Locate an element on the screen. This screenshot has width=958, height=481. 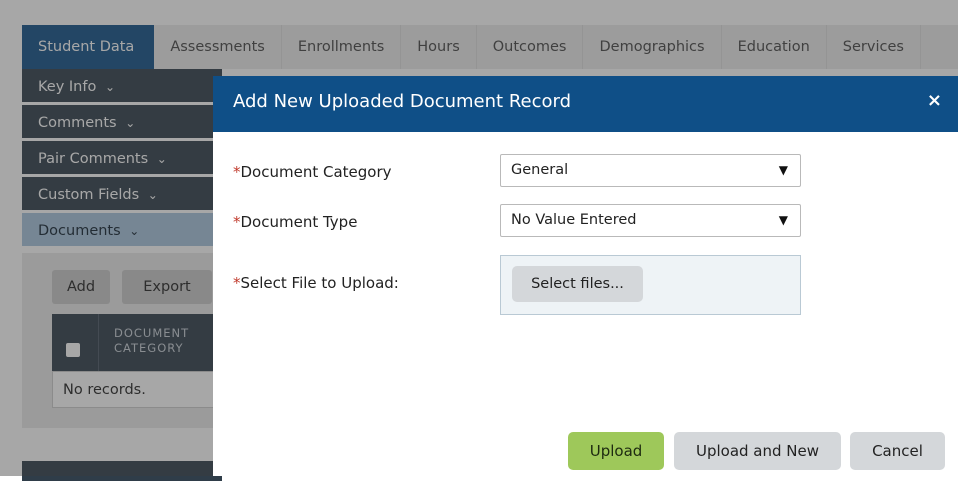
document-category-select: General ▼ is located at coordinates (650, 170).